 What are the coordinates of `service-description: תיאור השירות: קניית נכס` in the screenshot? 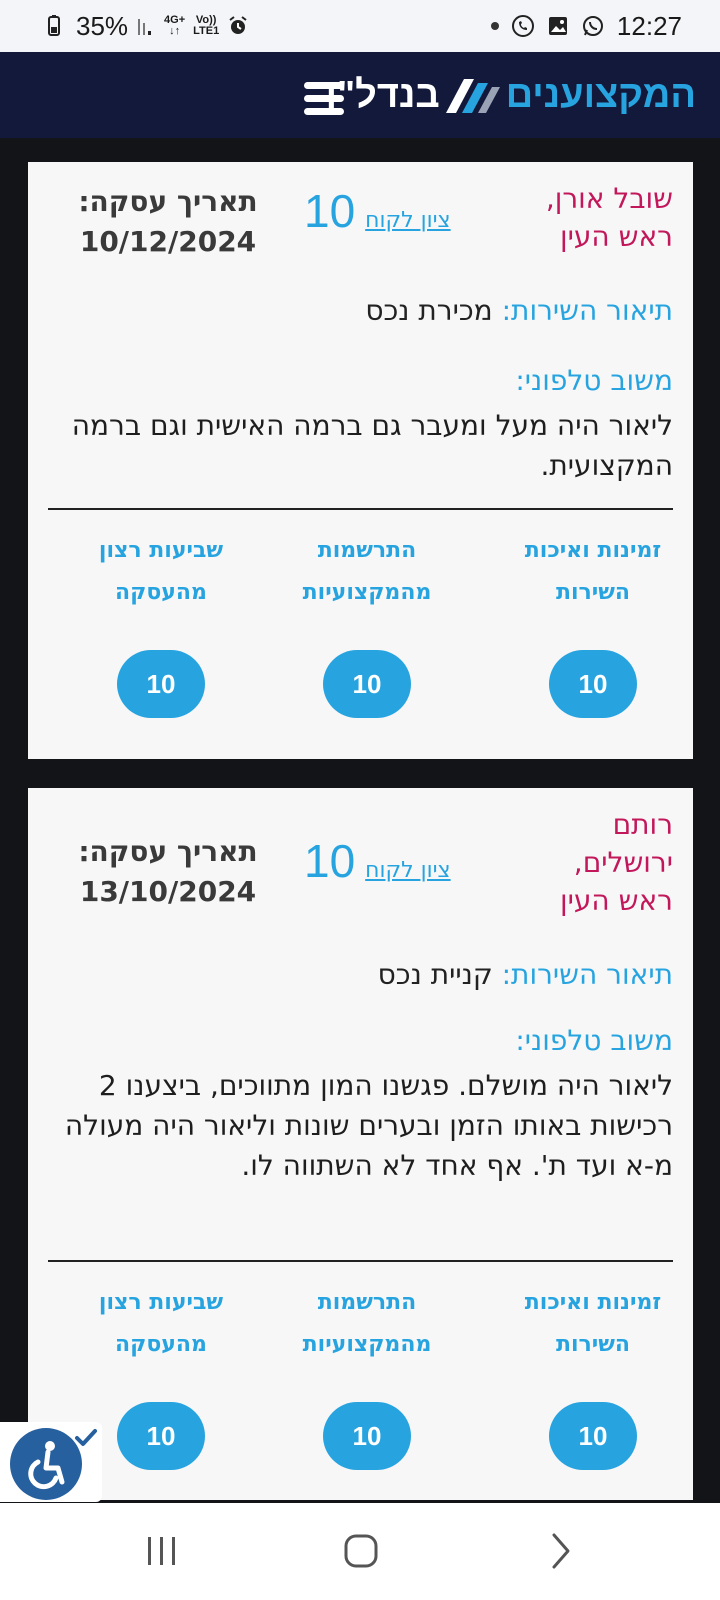 It's located at (525, 974).